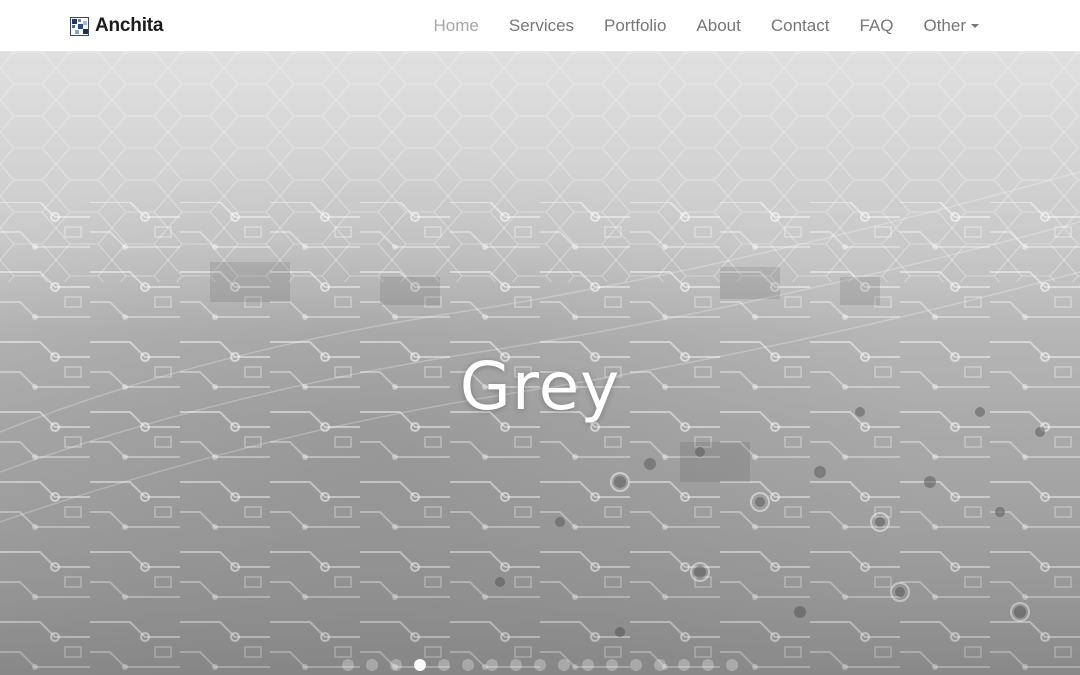 The image size is (1080, 675). I want to click on nav-item-contact: Contact, so click(800, 26).